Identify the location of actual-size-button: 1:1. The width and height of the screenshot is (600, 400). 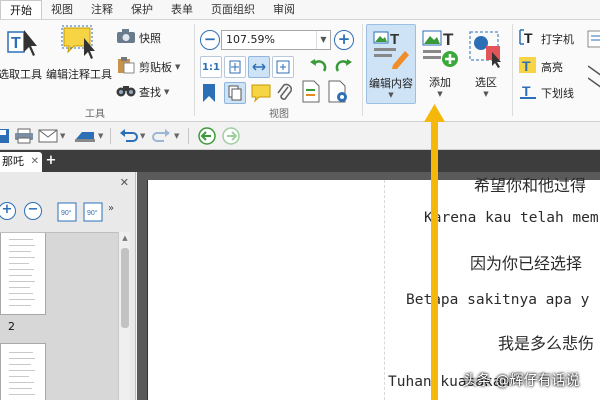
(211, 67).